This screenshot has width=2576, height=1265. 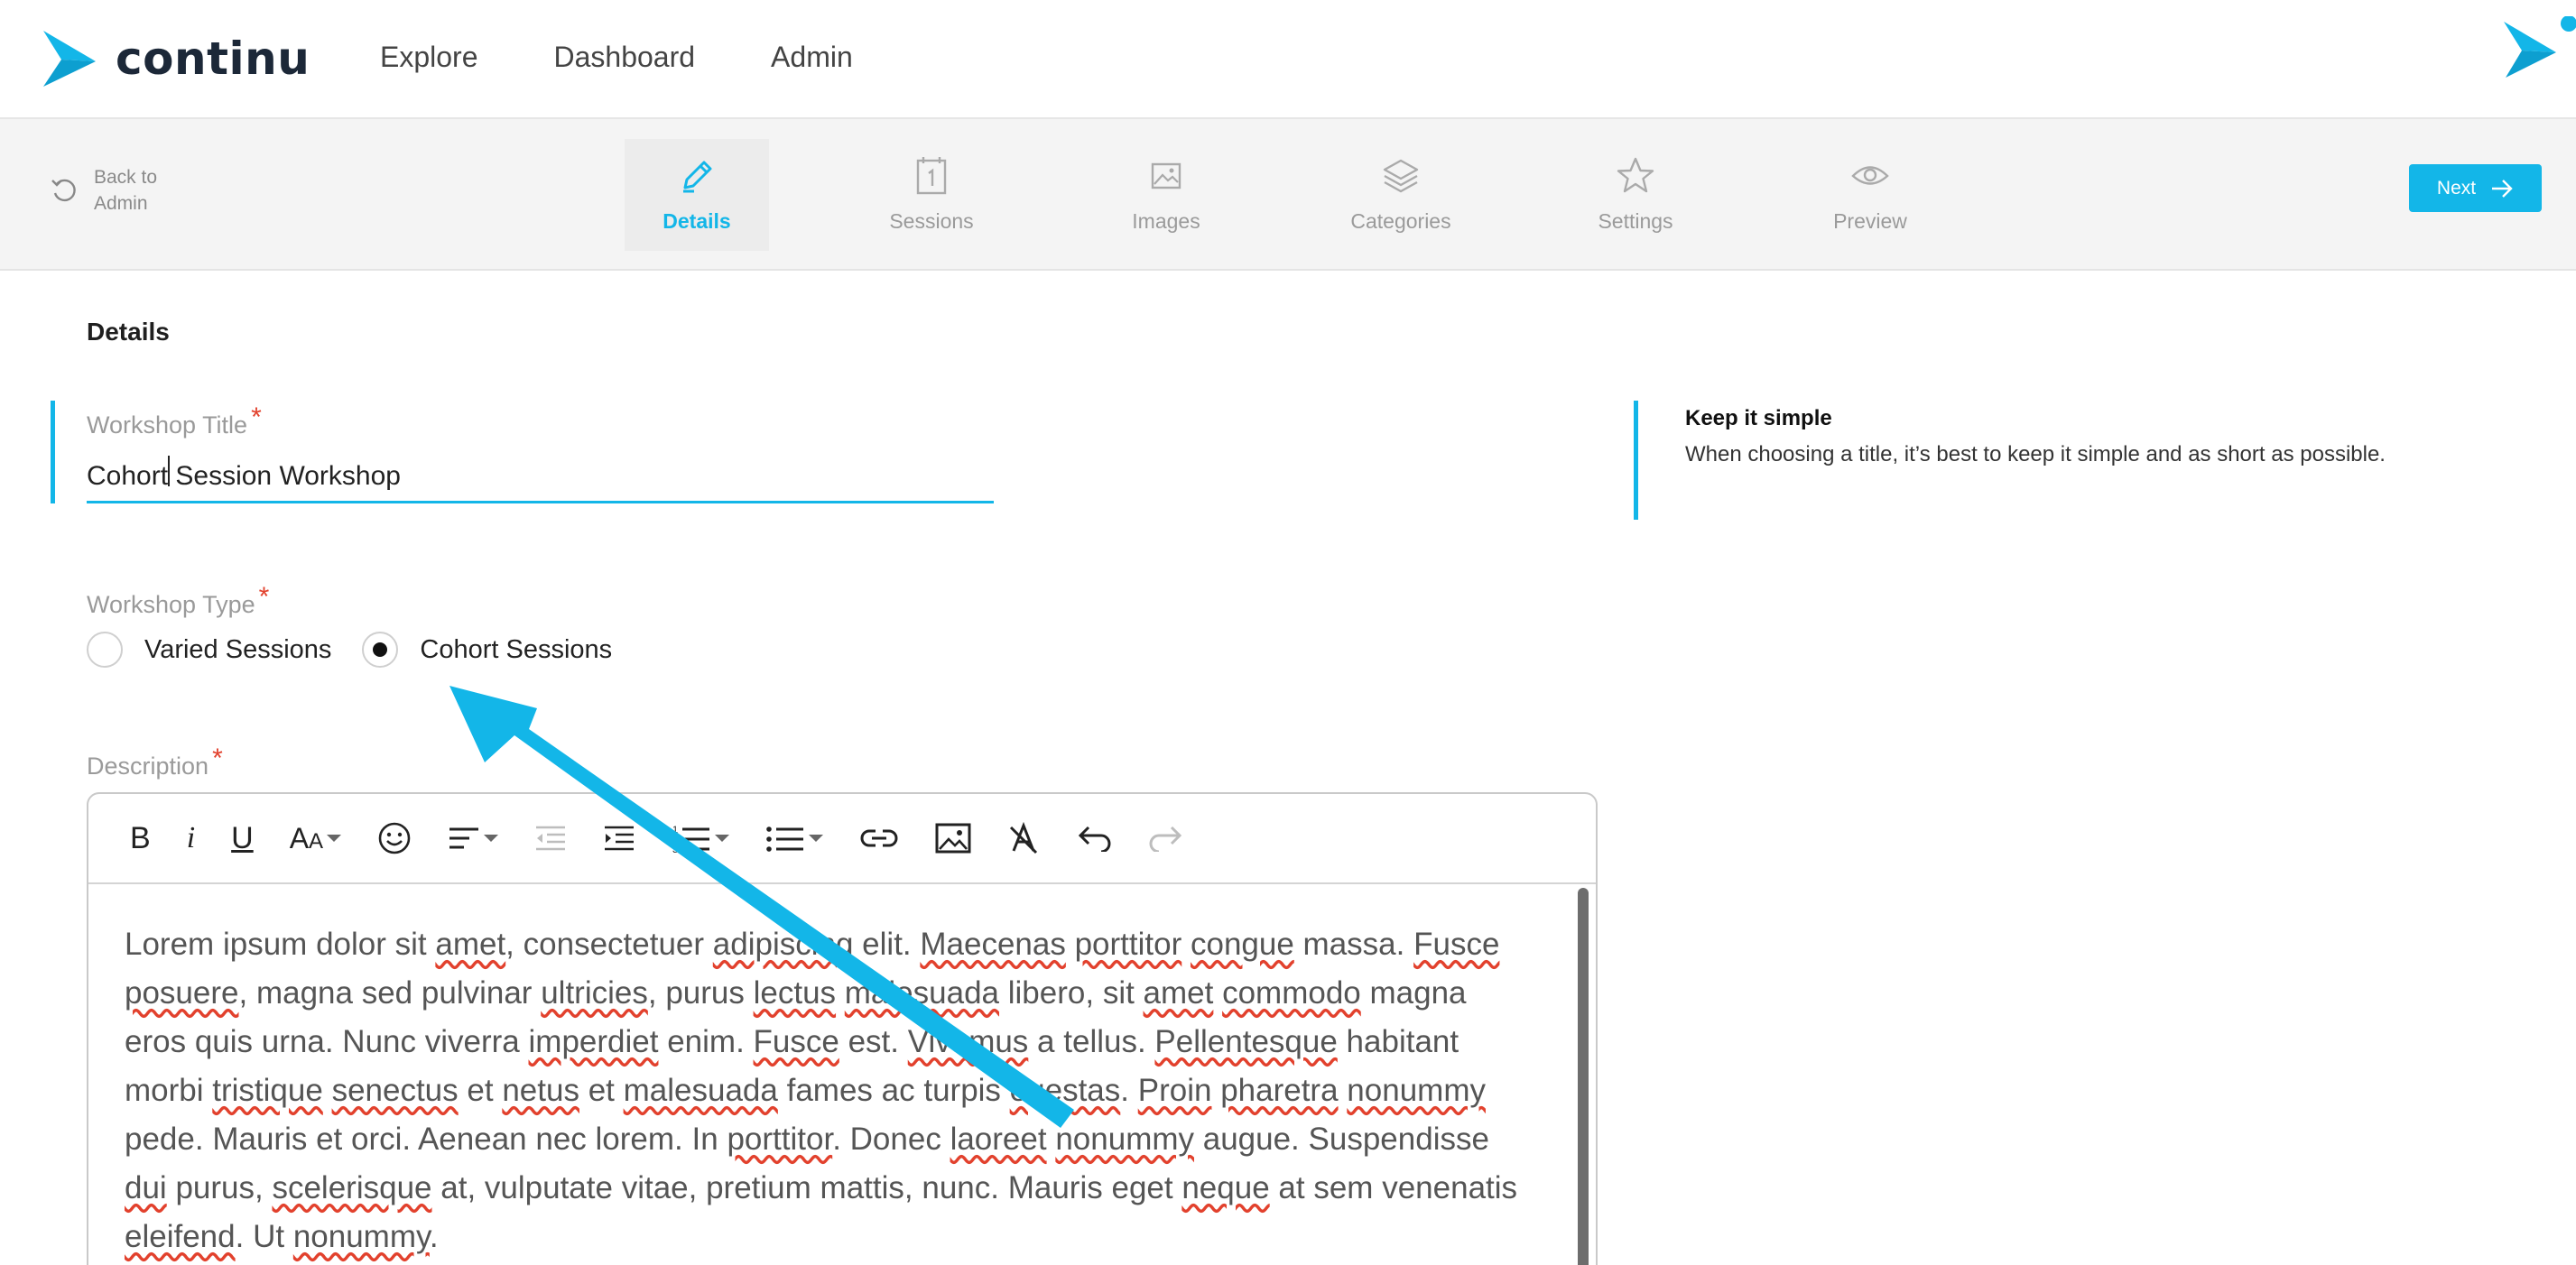 What do you see at coordinates (182, 993) in the screenshot?
I see `misspelled-word: posuere` at bounding box center [182, 993].